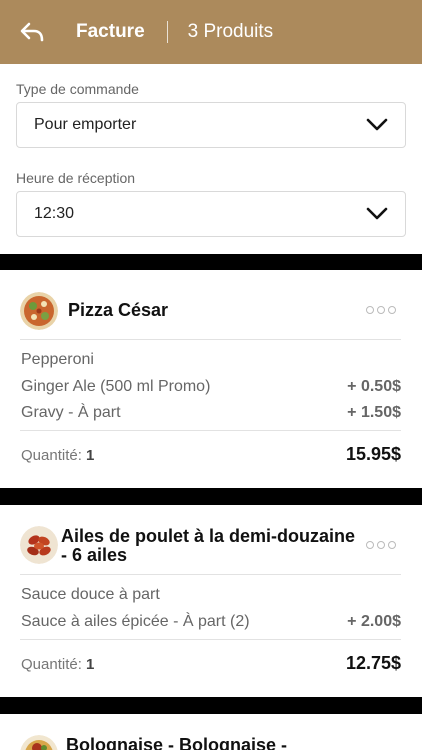 The image size is (422, 750). Describe the element at coordinates (373, 454) in the screenshot. I see `item-total: 15.95$` at that location.